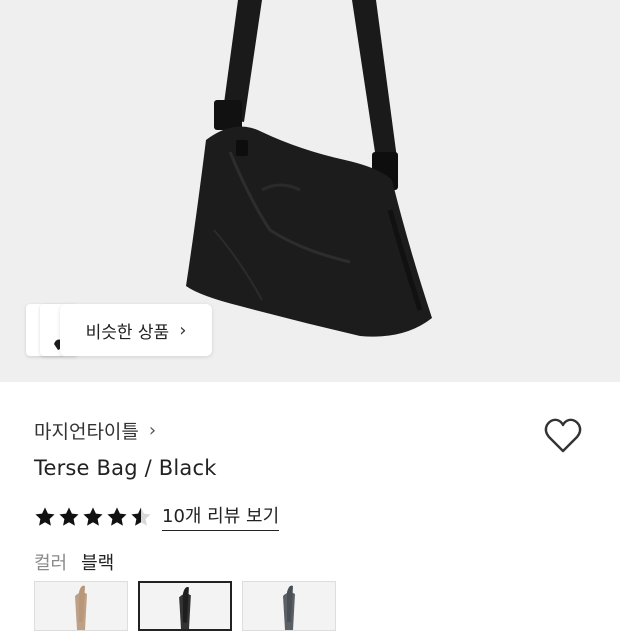 Image resolution: width=620 pixels, height=631 pixels. Describe the element at coordinates (127, 332) in the screenshot. I see `similar-products-label: 비슷한 상품` at that location.